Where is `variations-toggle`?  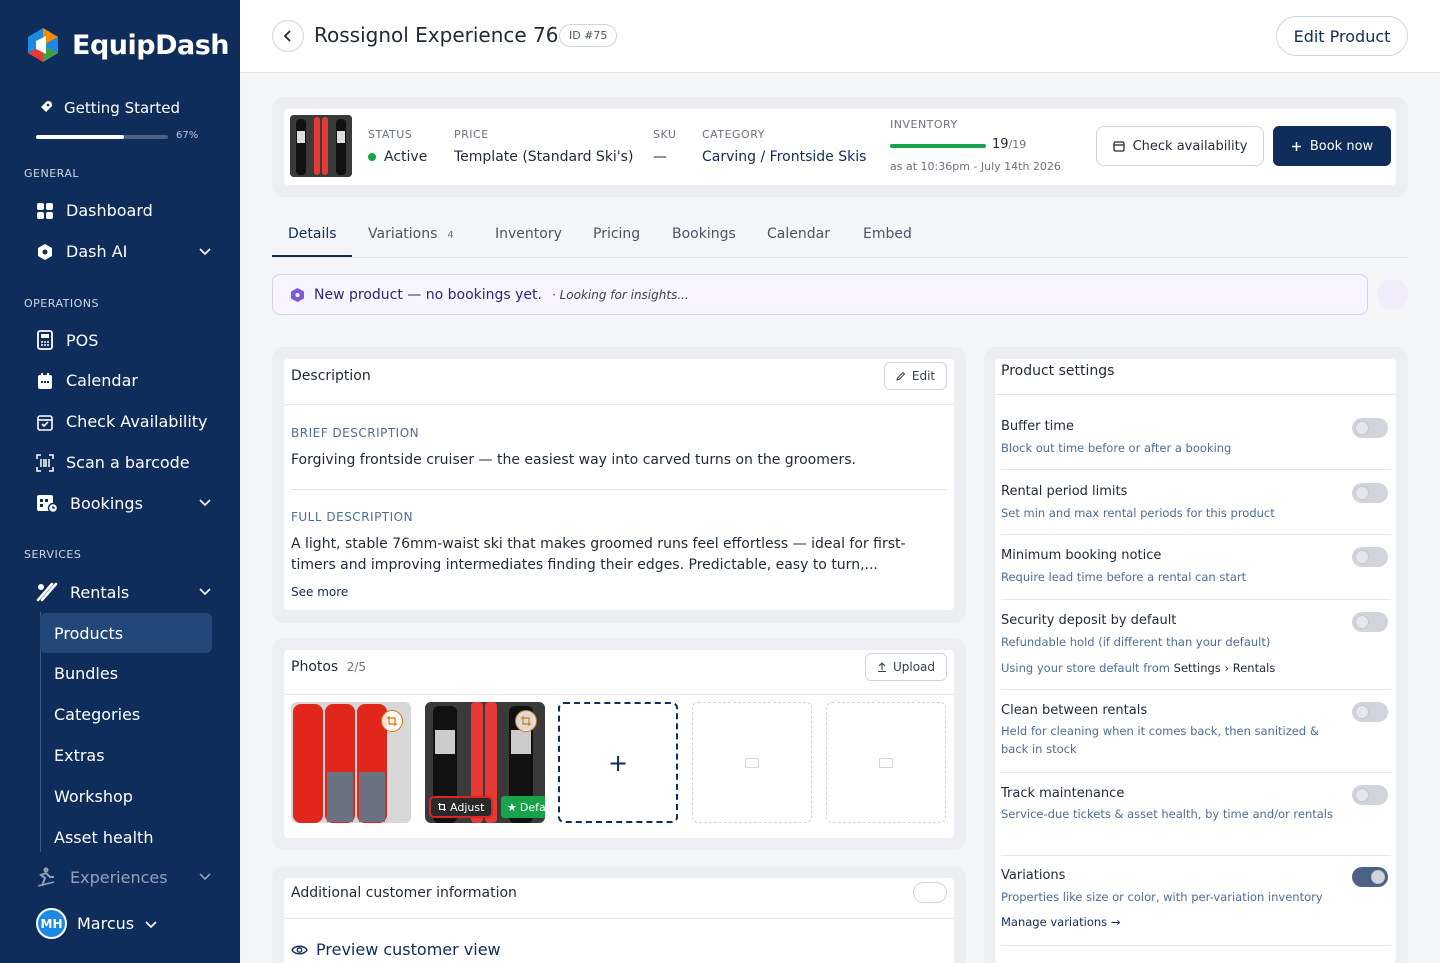 variations-toggle is located at coordinates (1370, 877).